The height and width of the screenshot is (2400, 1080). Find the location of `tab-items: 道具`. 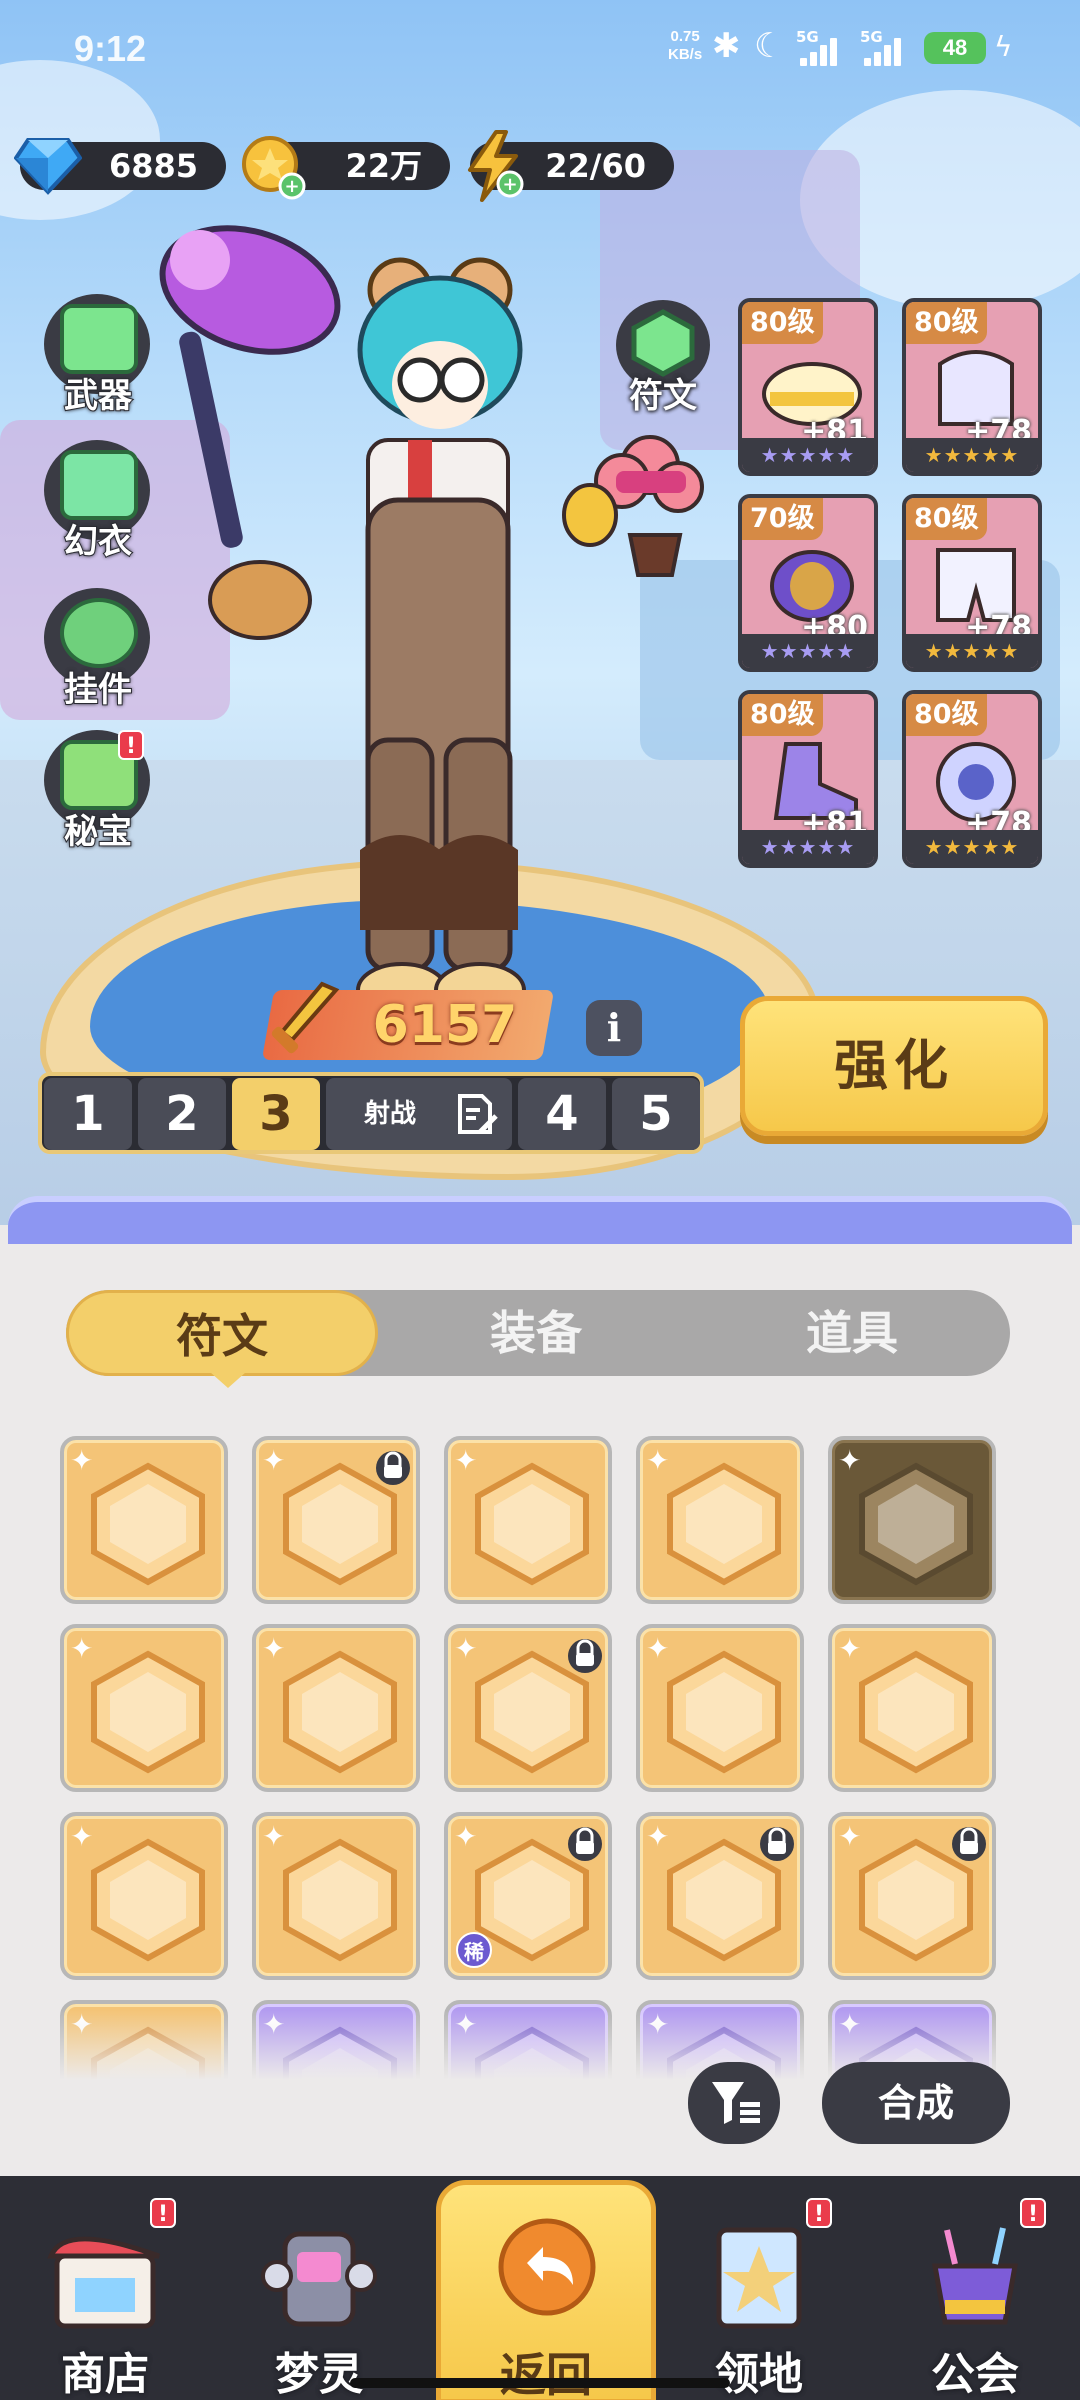

tab-items: 道具 is located at coordinates (852, 1333).